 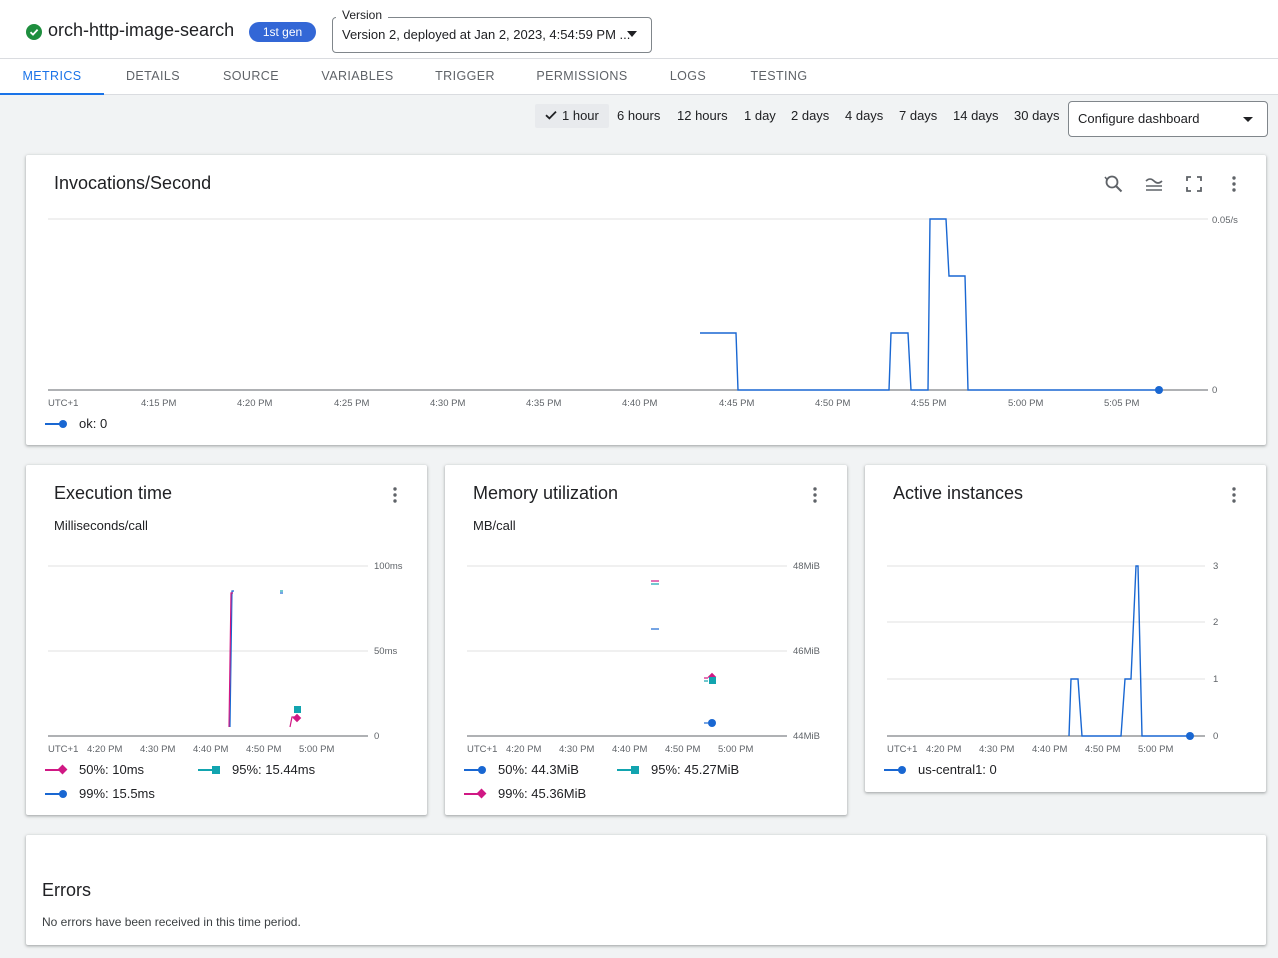 I want to click on x-axis-label: 4:55 PM, so click(x=928, y=403).